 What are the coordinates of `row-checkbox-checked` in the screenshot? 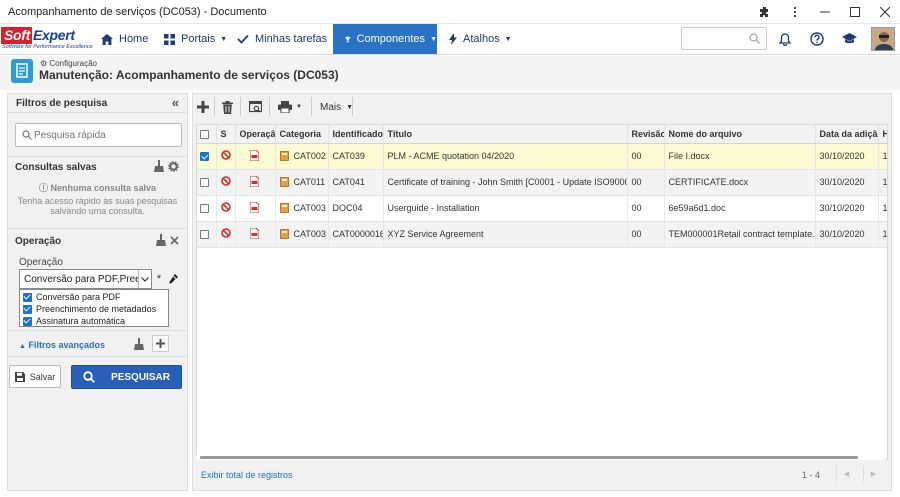 It's located at (204, 157).